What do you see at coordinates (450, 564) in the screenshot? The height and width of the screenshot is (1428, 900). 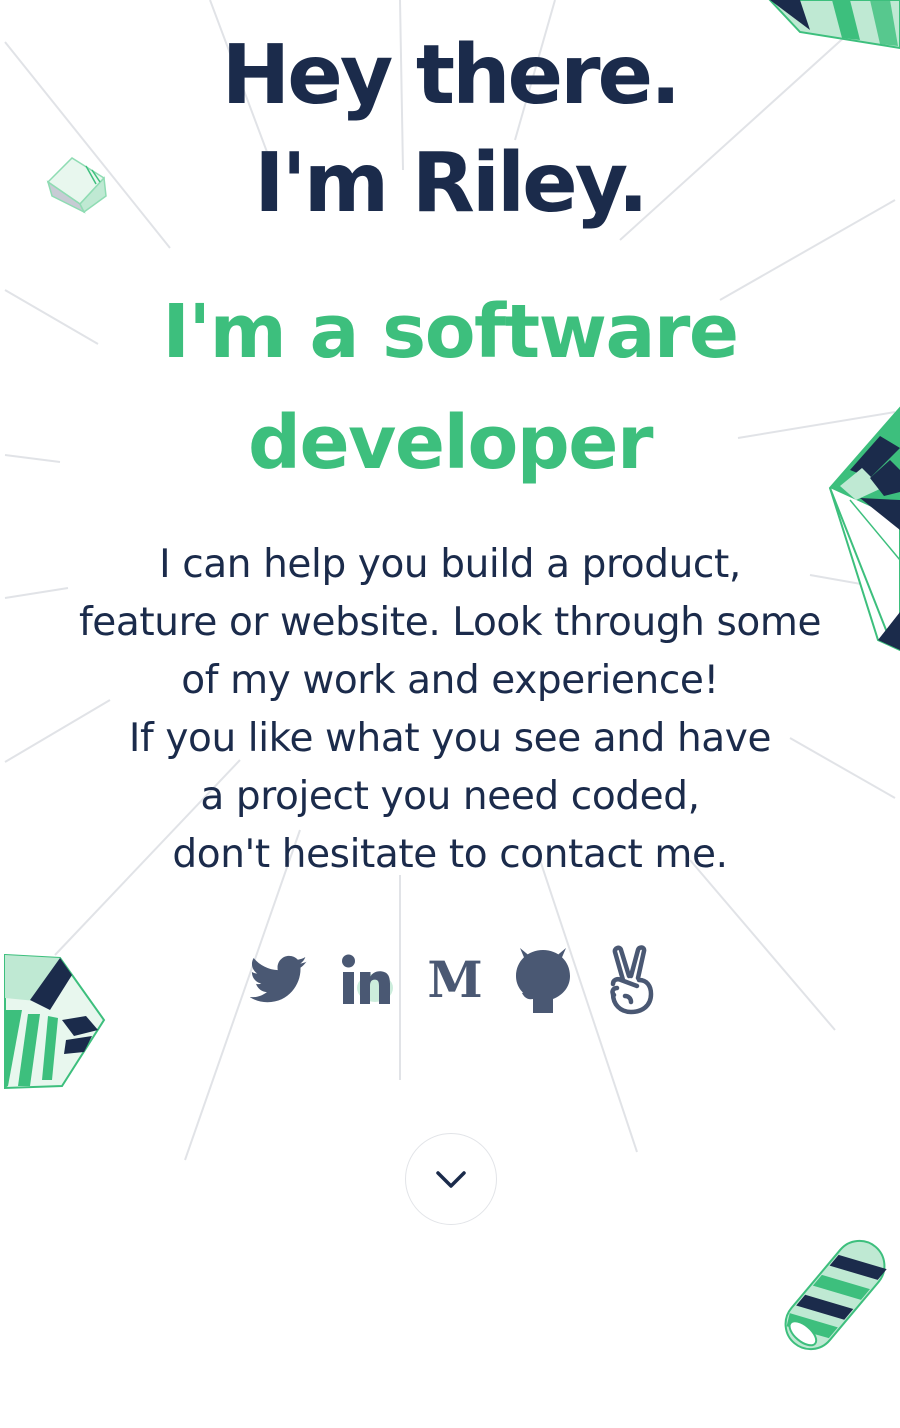 I see `intro-line: I can help you build a product,` at bounding box center [450, 564].